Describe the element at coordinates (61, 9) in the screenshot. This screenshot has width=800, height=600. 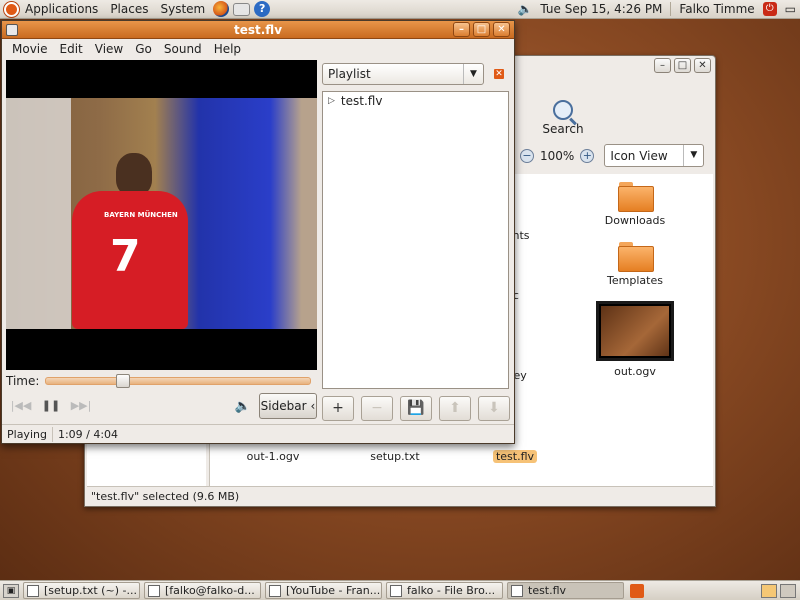
I see `applications-menu: Applications` at that location.